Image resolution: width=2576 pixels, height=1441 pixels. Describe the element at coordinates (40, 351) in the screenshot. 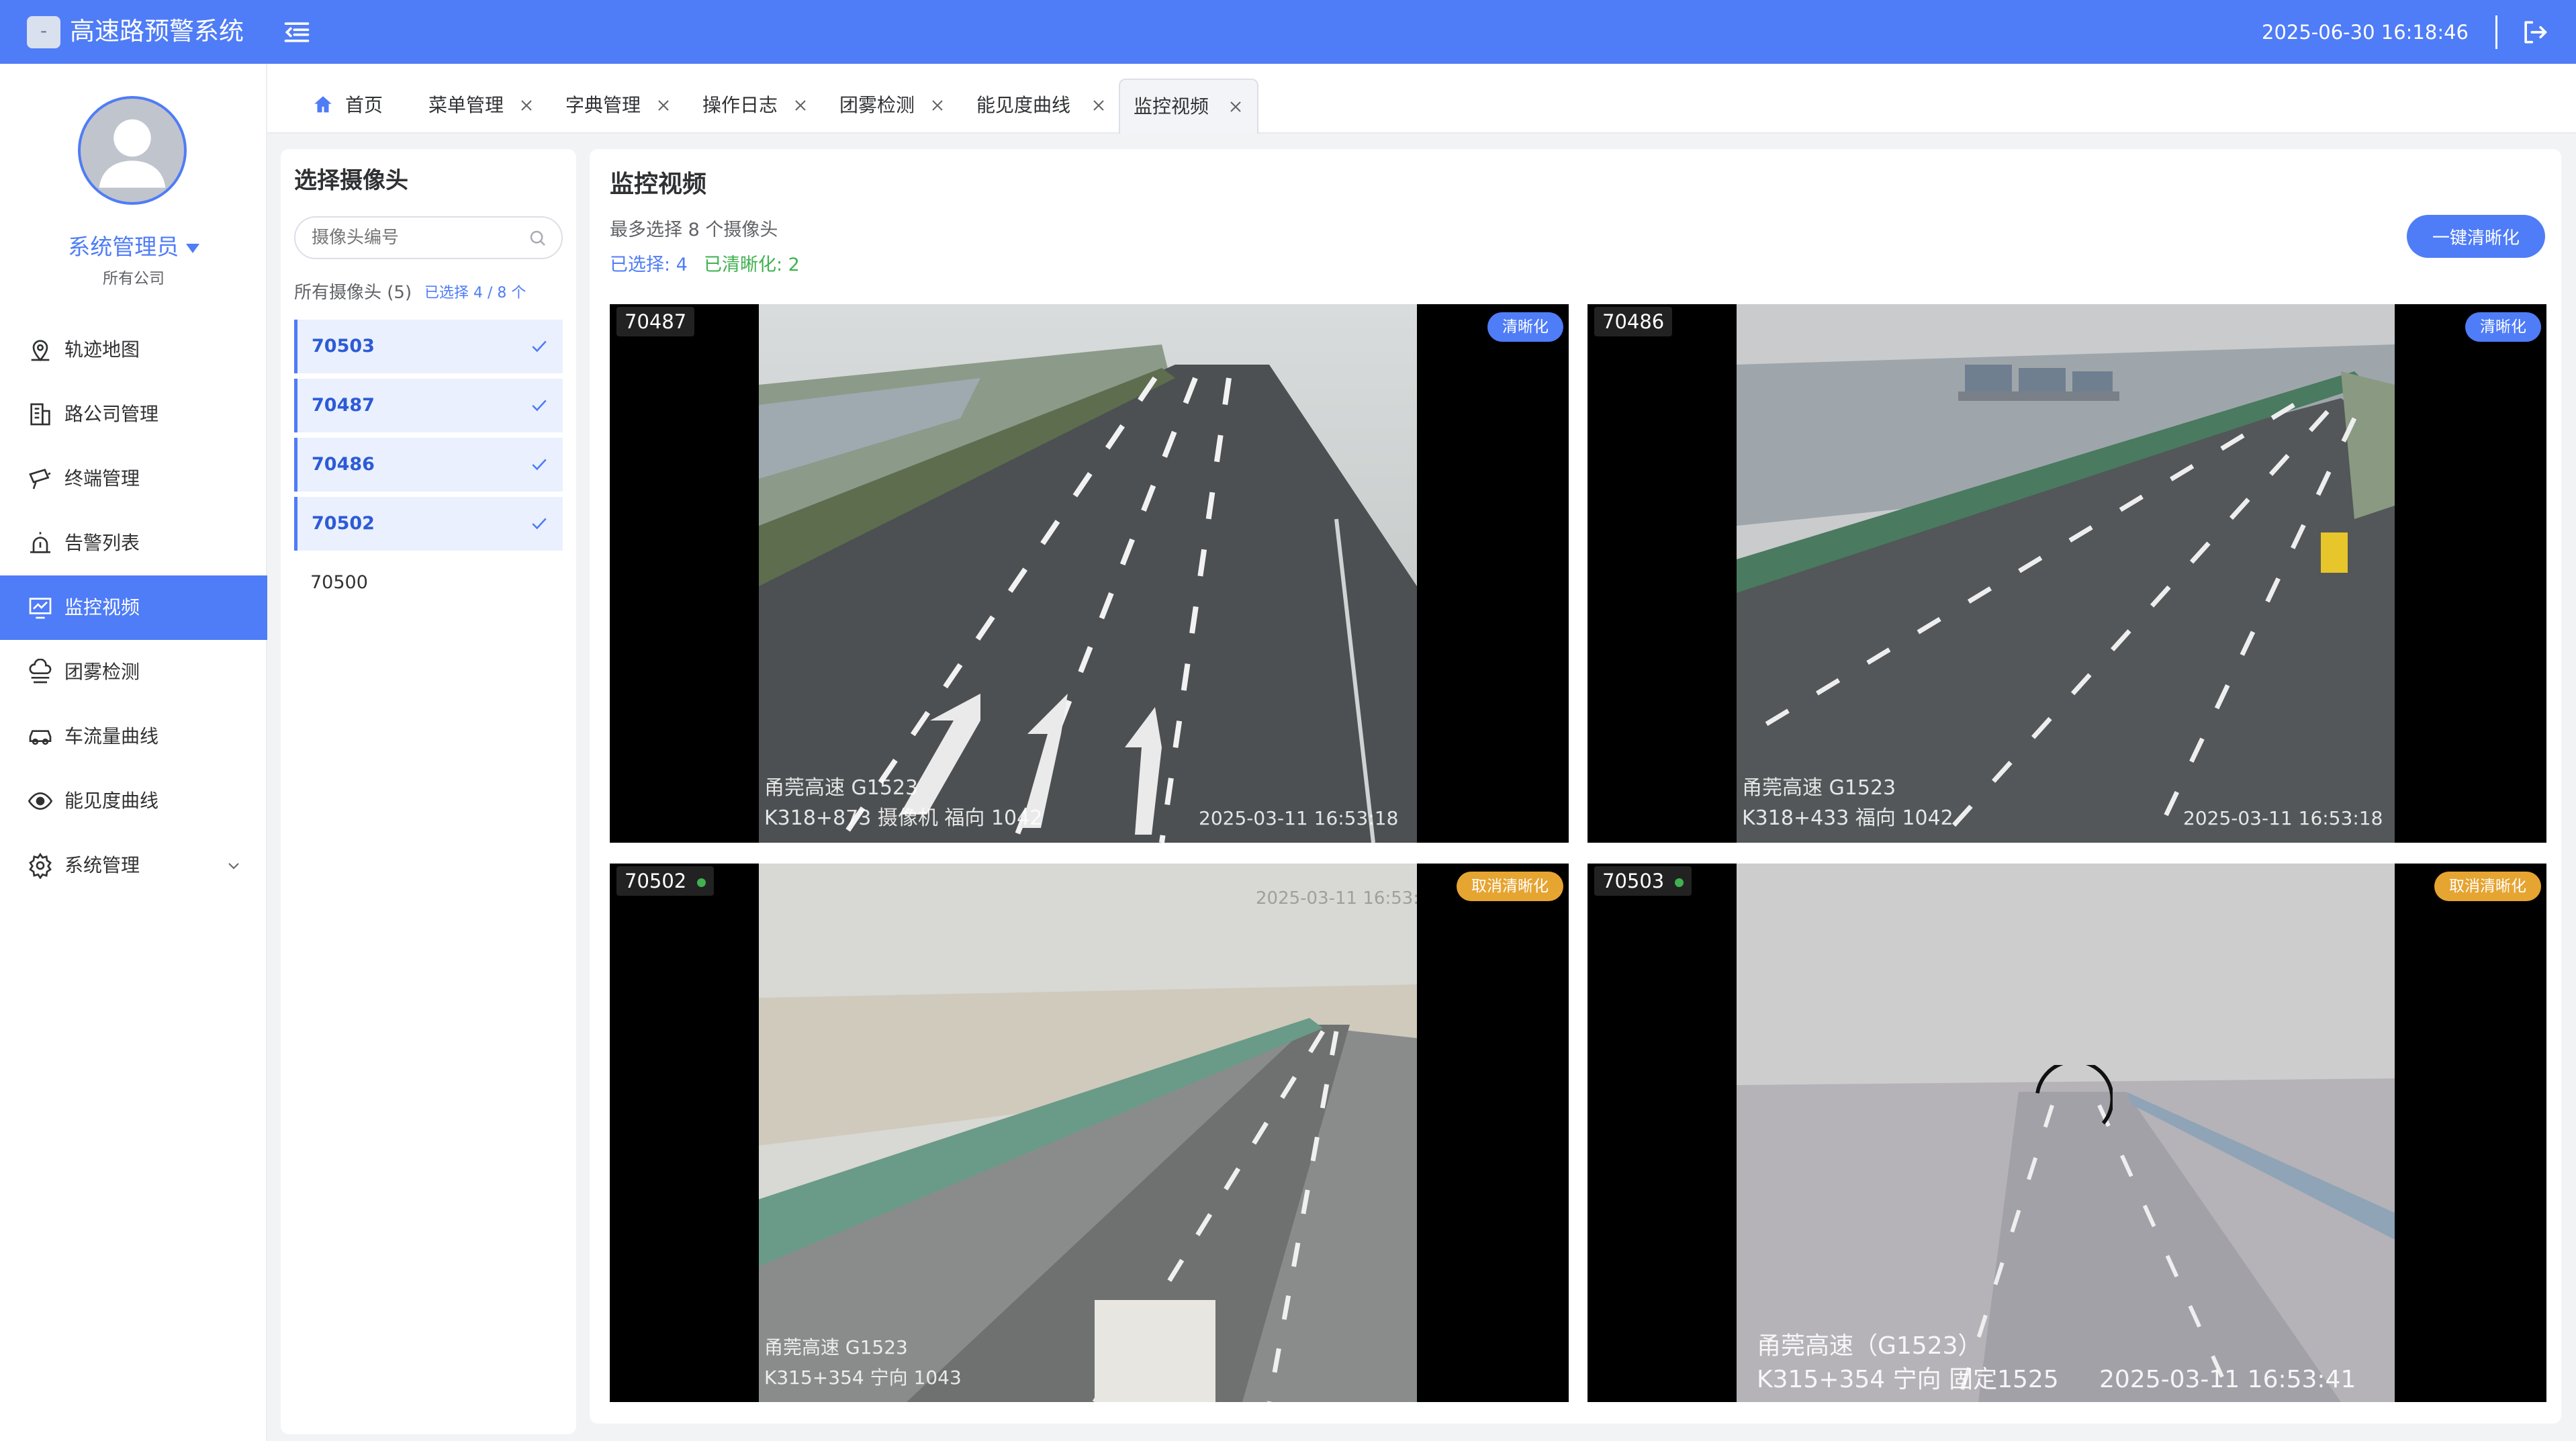

I see `map-pin-icon` at that location.